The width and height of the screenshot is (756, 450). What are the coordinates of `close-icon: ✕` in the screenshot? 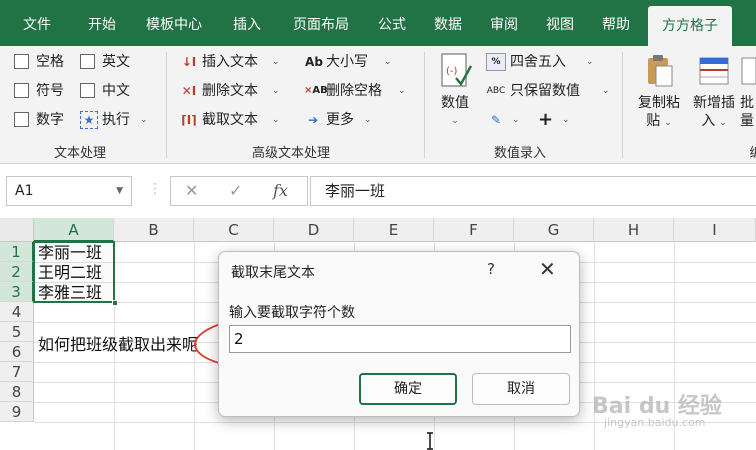 It's located at (547, 269).